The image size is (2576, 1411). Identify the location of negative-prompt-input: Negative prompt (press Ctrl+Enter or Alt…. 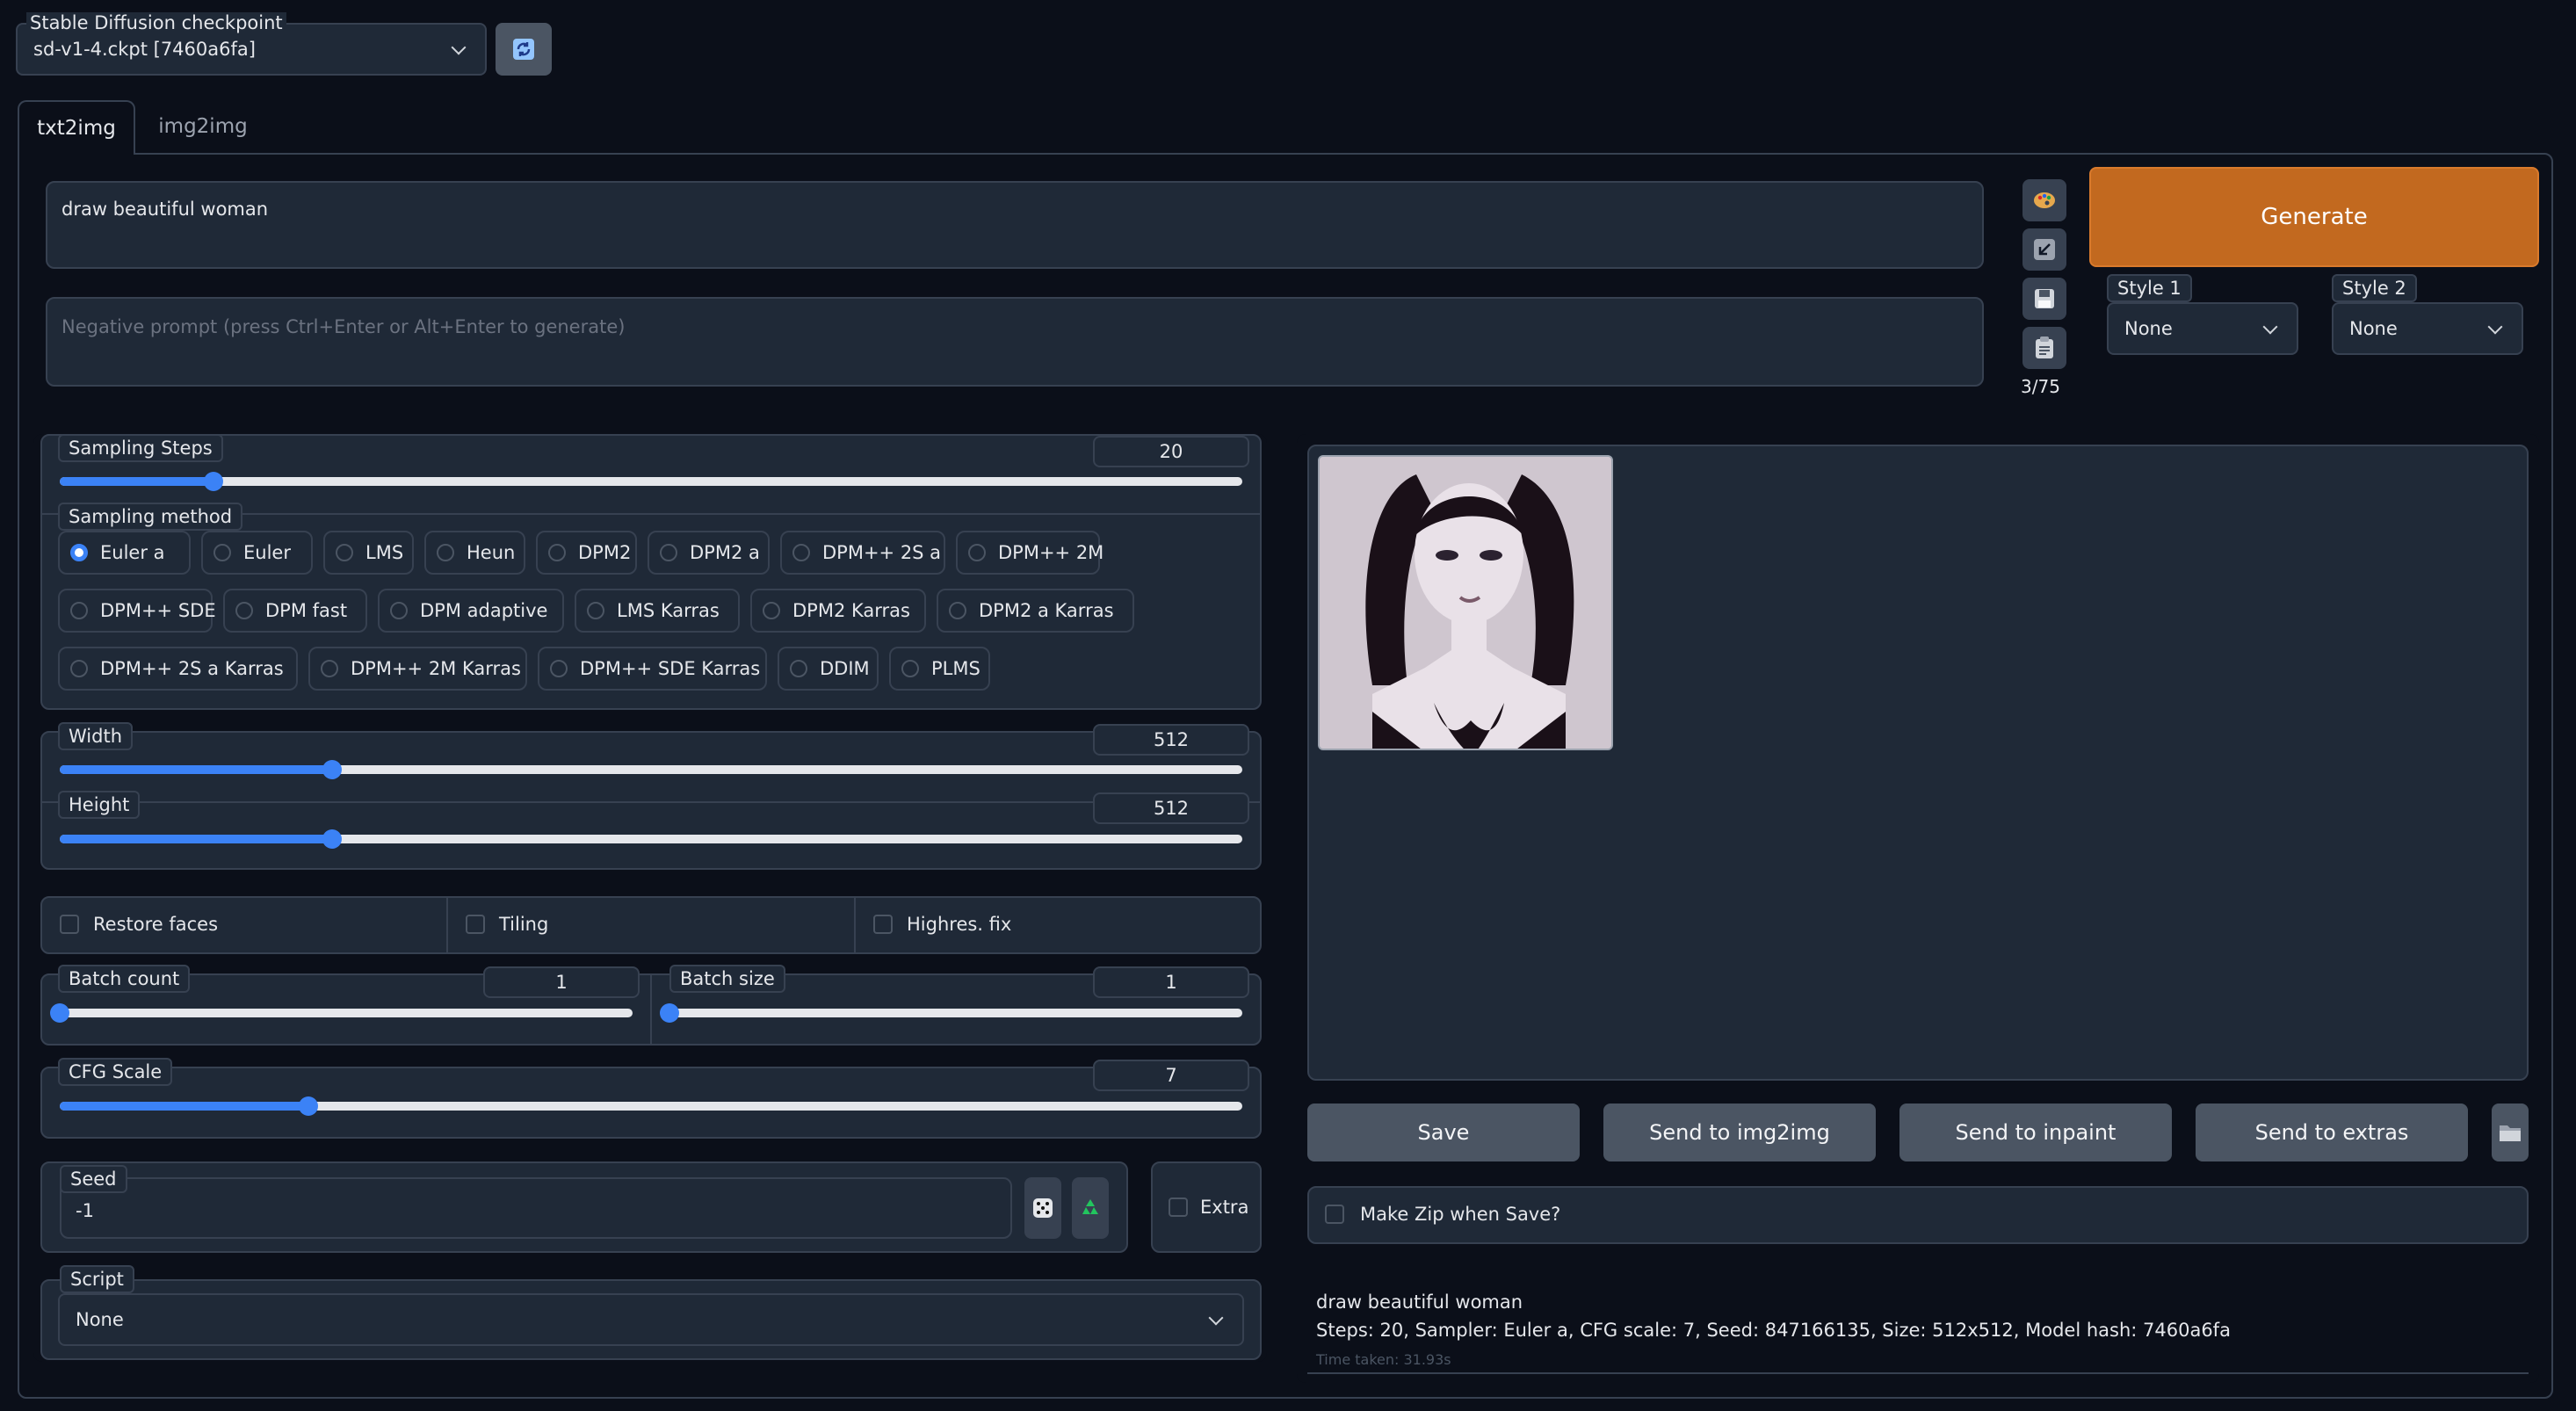
(1015, 342).